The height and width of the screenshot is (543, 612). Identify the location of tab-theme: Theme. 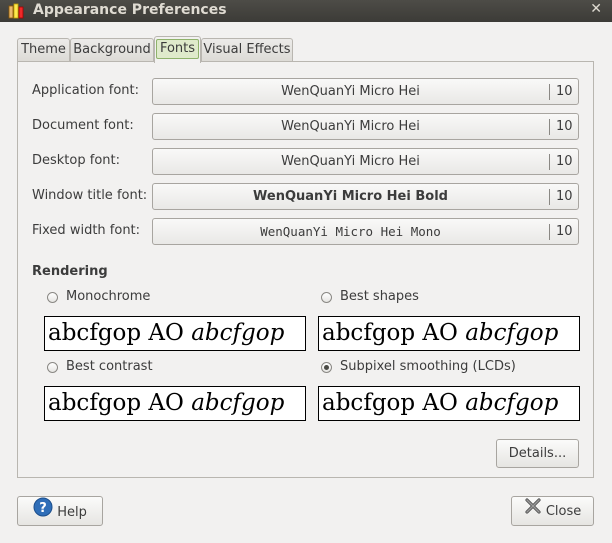
(43, 50).